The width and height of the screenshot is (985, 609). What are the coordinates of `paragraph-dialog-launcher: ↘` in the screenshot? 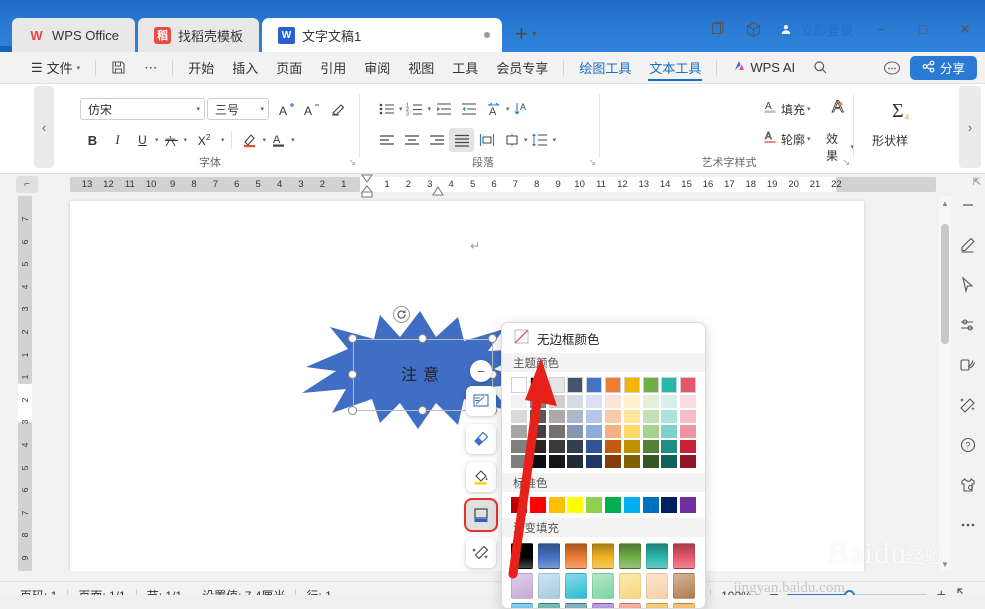 It's located at (592, 162).